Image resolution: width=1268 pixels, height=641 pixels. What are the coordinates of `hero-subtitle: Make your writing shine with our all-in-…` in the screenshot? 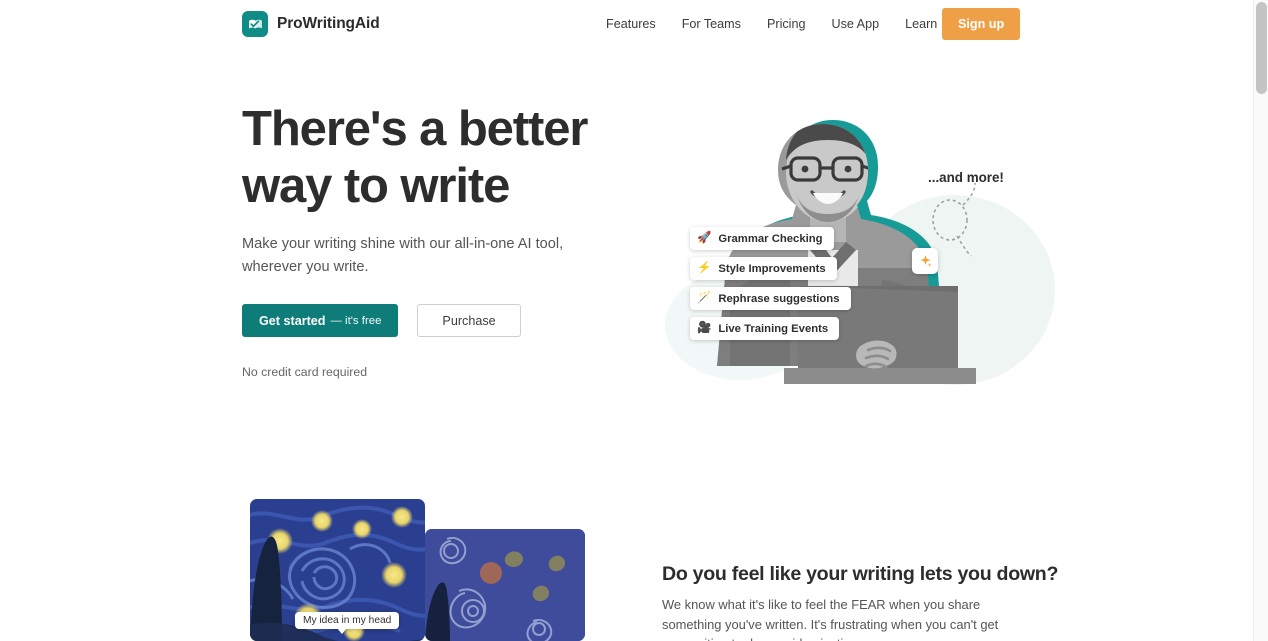 It's located at (403, 255).